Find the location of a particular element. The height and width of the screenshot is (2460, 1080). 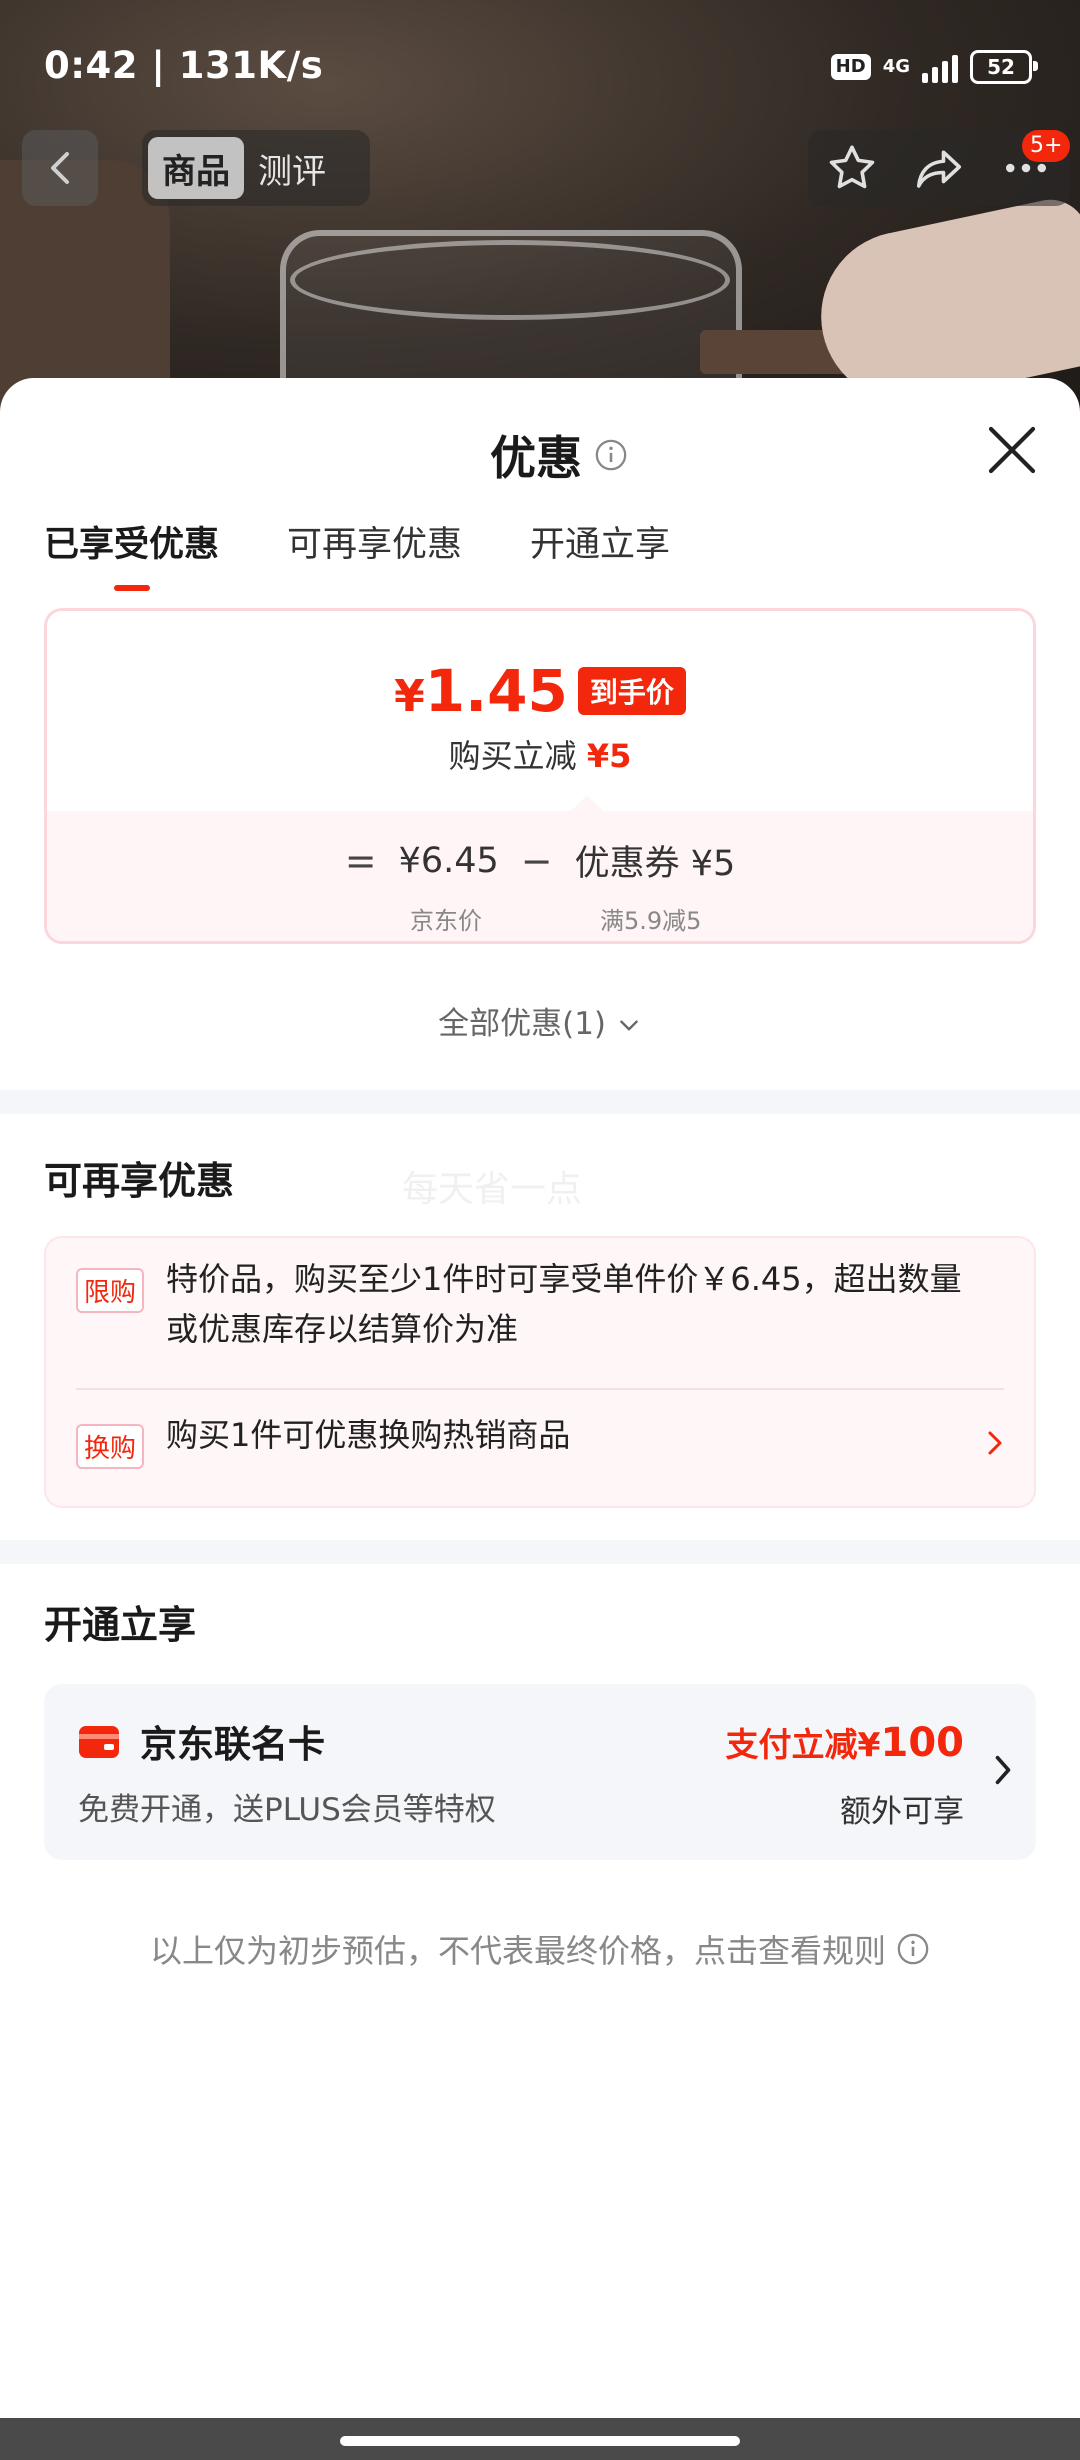

price-formula: = ¥6.45 − 优惠券 ¥5 is located at coordinates (540, 860).